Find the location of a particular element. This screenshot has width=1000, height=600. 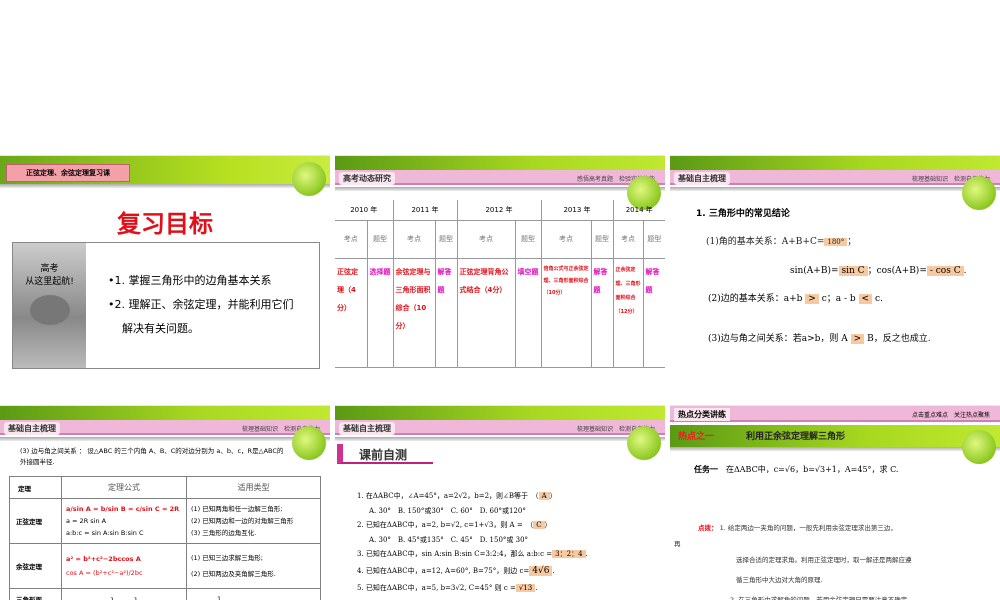

text: (3)边与角之间关系：若a>b，则 A is located at coordinates (778, 339).